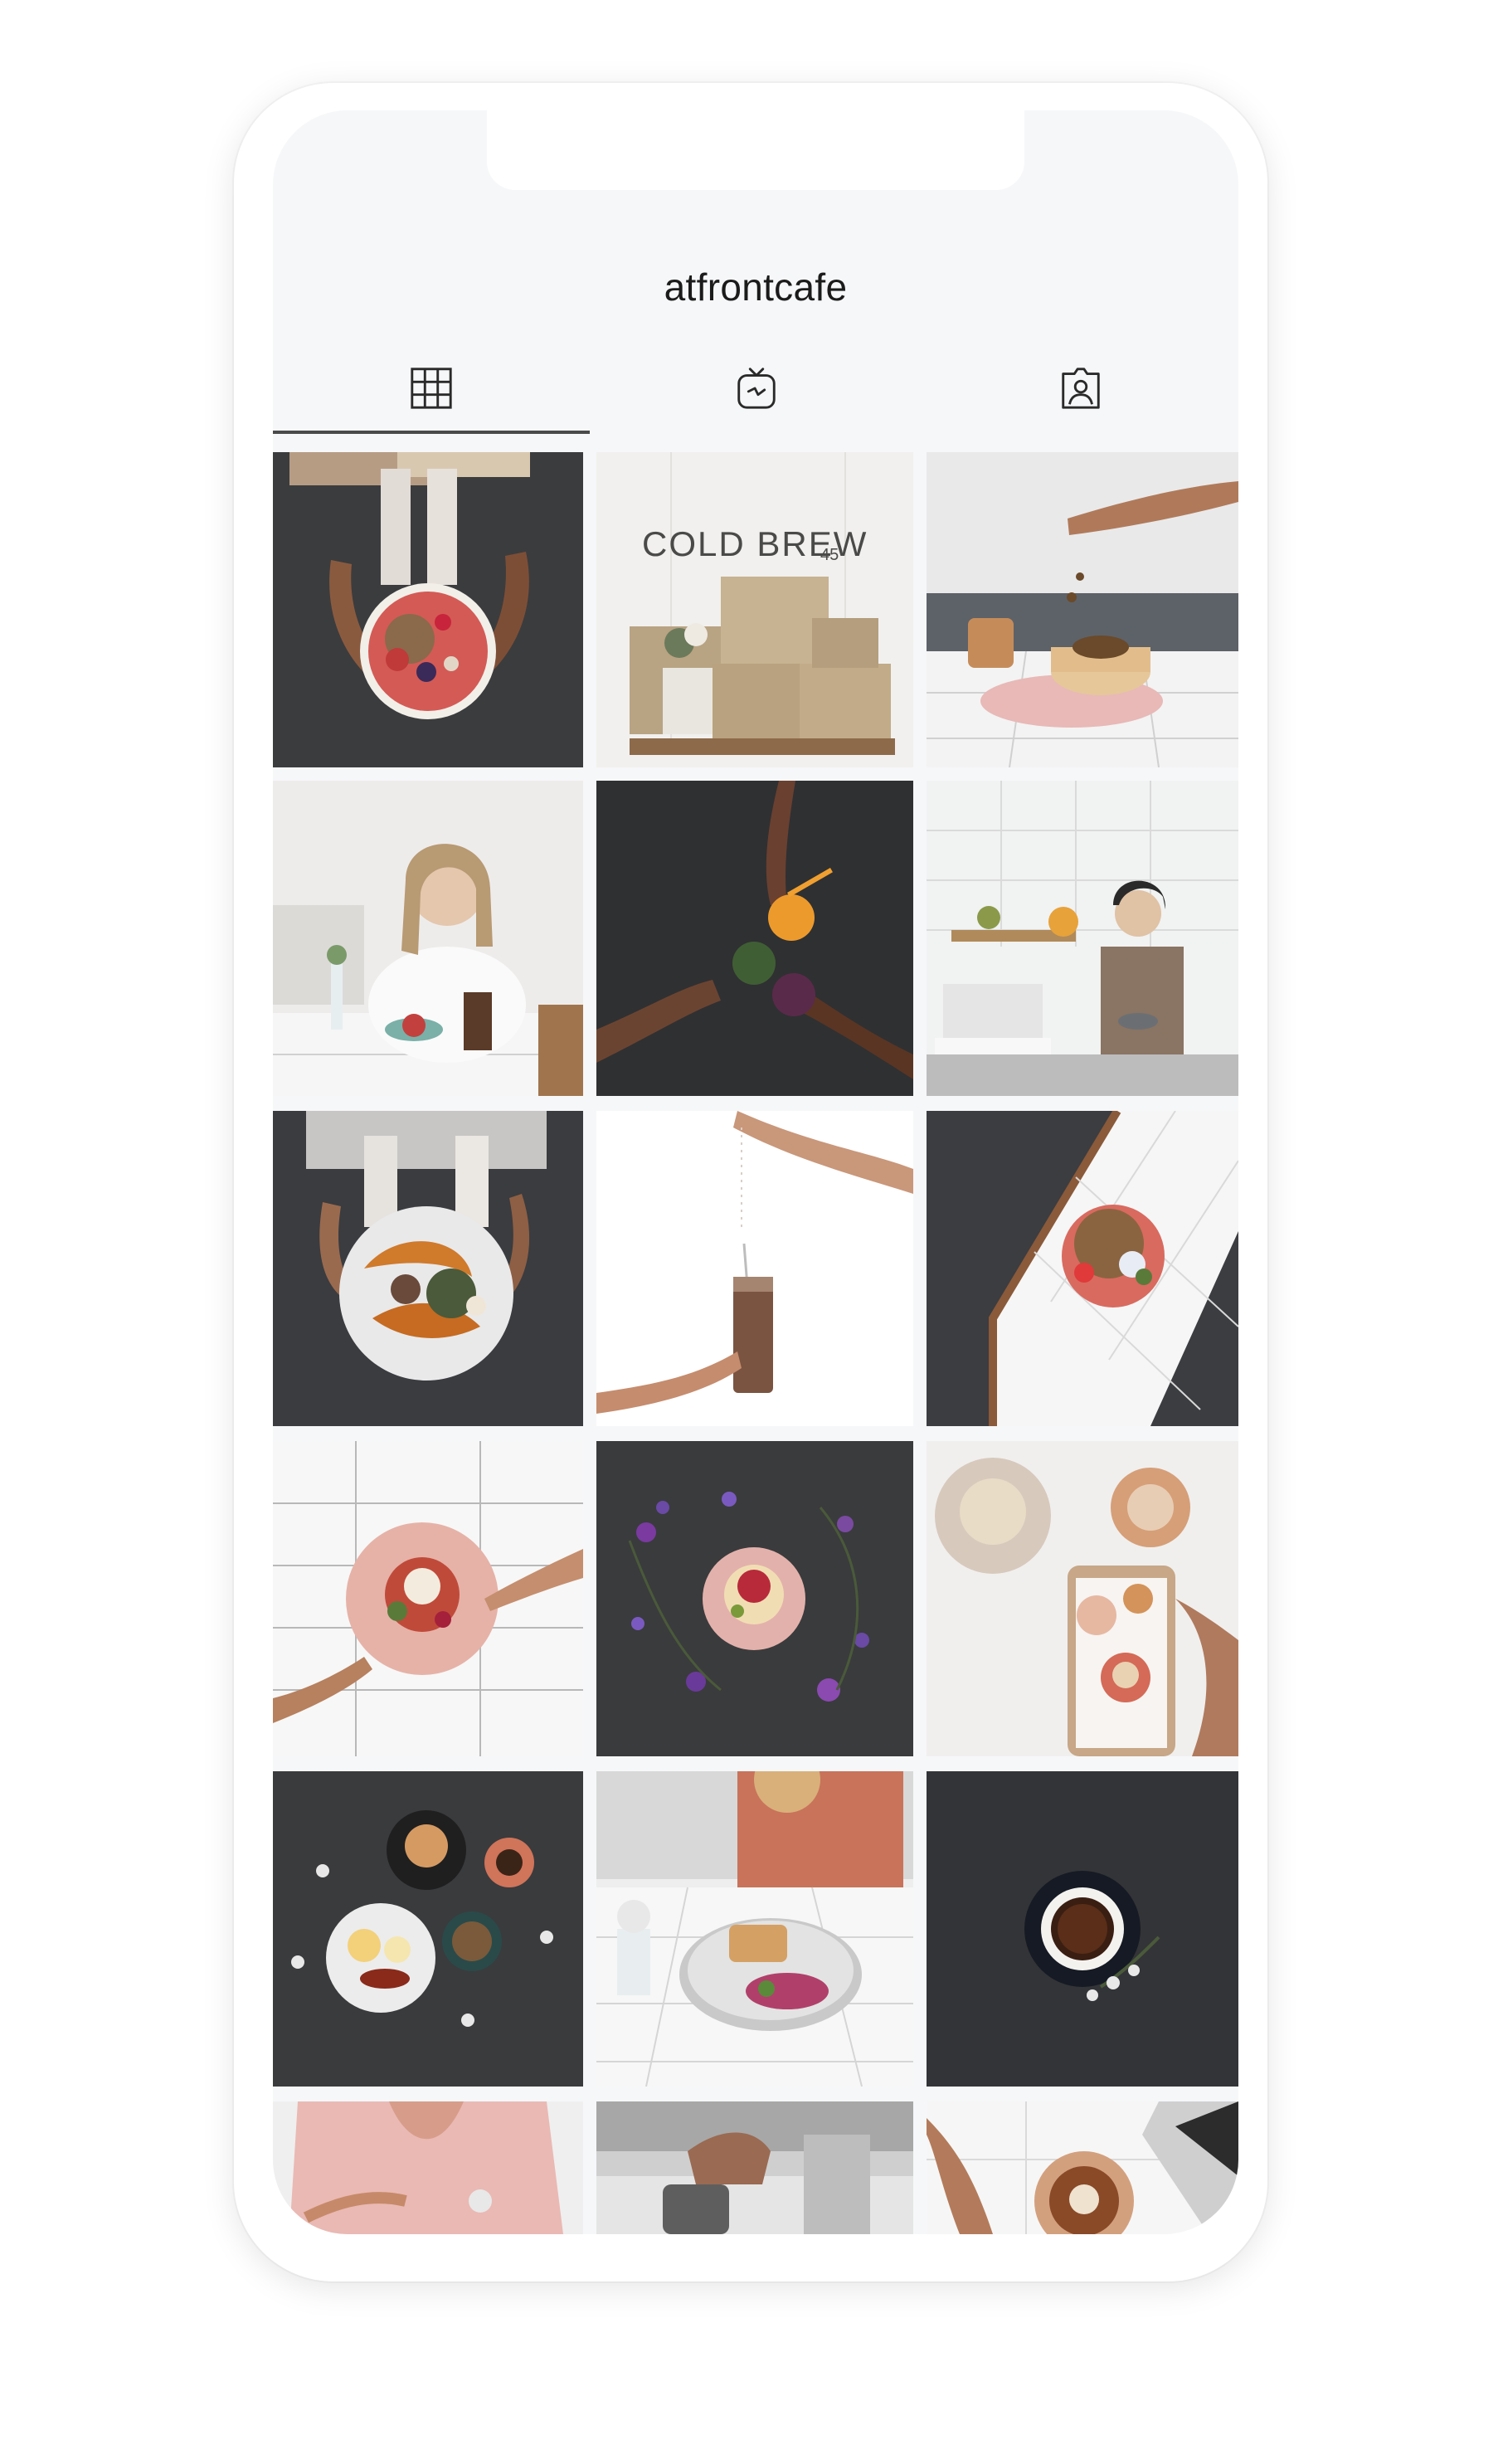 The image size is (1503, 2464). What do you see at coordinates (1081, 390) in the screenshot?
I see `tagged-person-icon` at bounding box center [1081, 390].